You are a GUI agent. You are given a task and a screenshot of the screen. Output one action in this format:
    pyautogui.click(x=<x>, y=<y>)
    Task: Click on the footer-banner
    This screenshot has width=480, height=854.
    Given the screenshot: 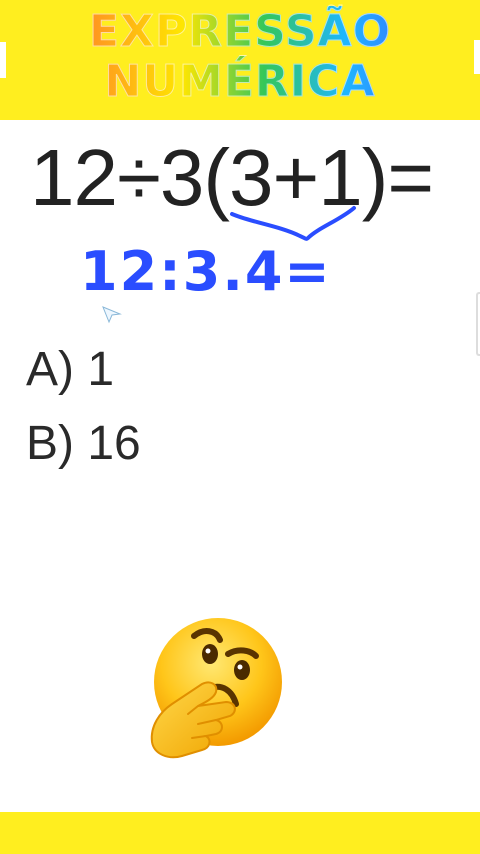 What is the action you would take?
    pyautogui.click(x=240, y=833)
    